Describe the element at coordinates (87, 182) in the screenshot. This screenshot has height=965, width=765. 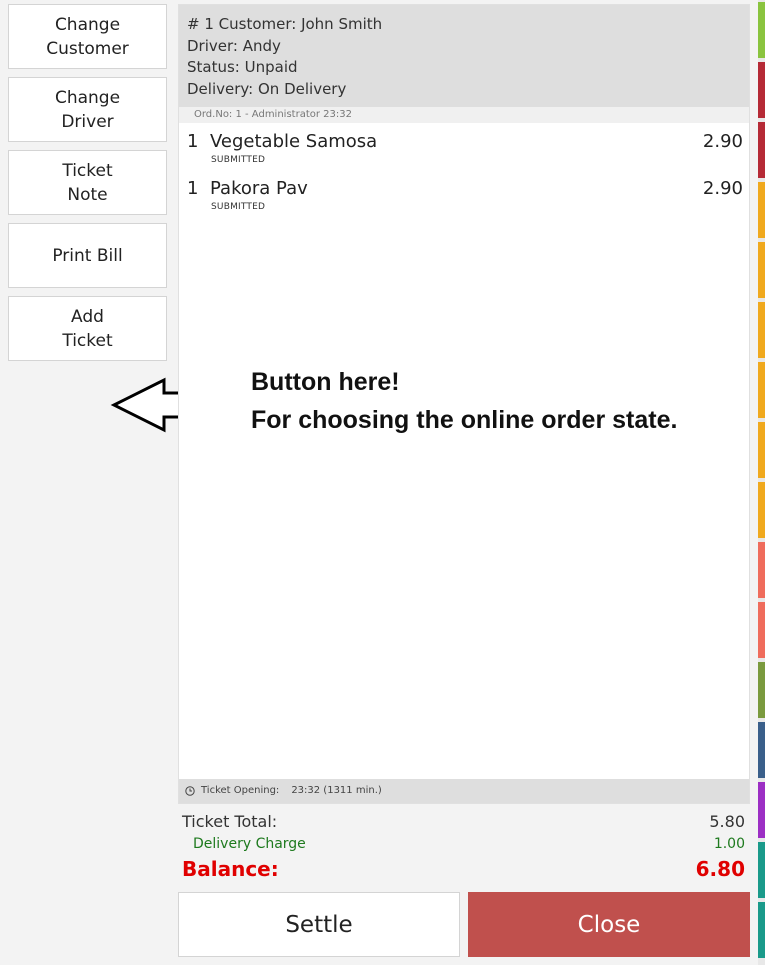
I see `ticket-note-button: Ticket Note` at that location.